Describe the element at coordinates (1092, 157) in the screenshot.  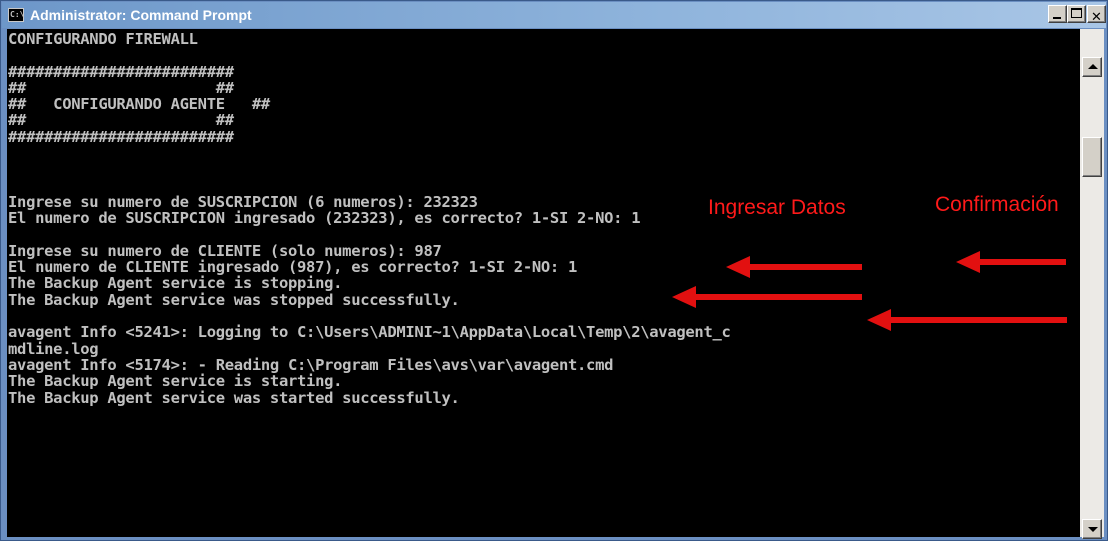
I see `scroll-thumb` at that location.